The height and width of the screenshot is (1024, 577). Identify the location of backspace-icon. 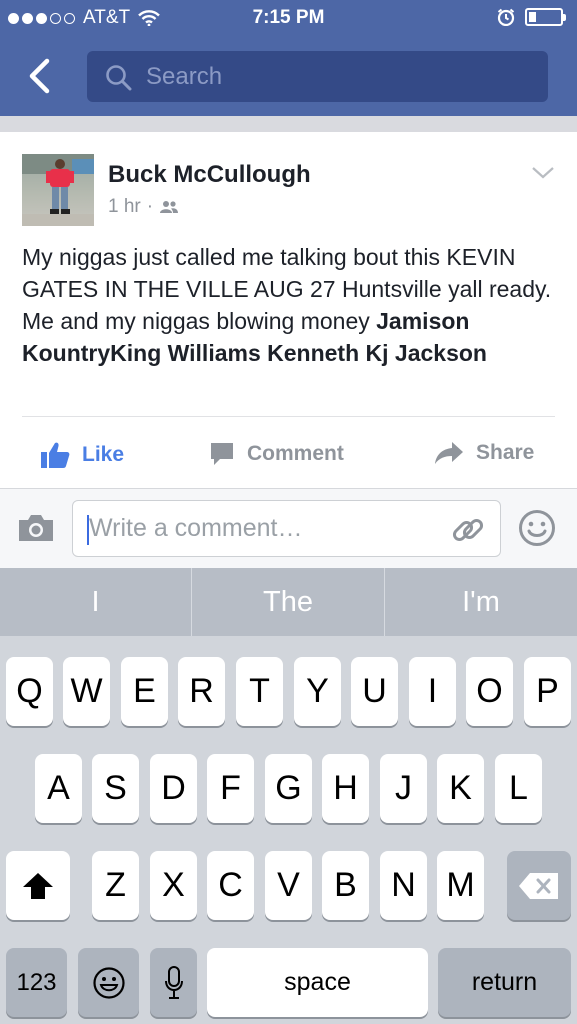
(538, 885).